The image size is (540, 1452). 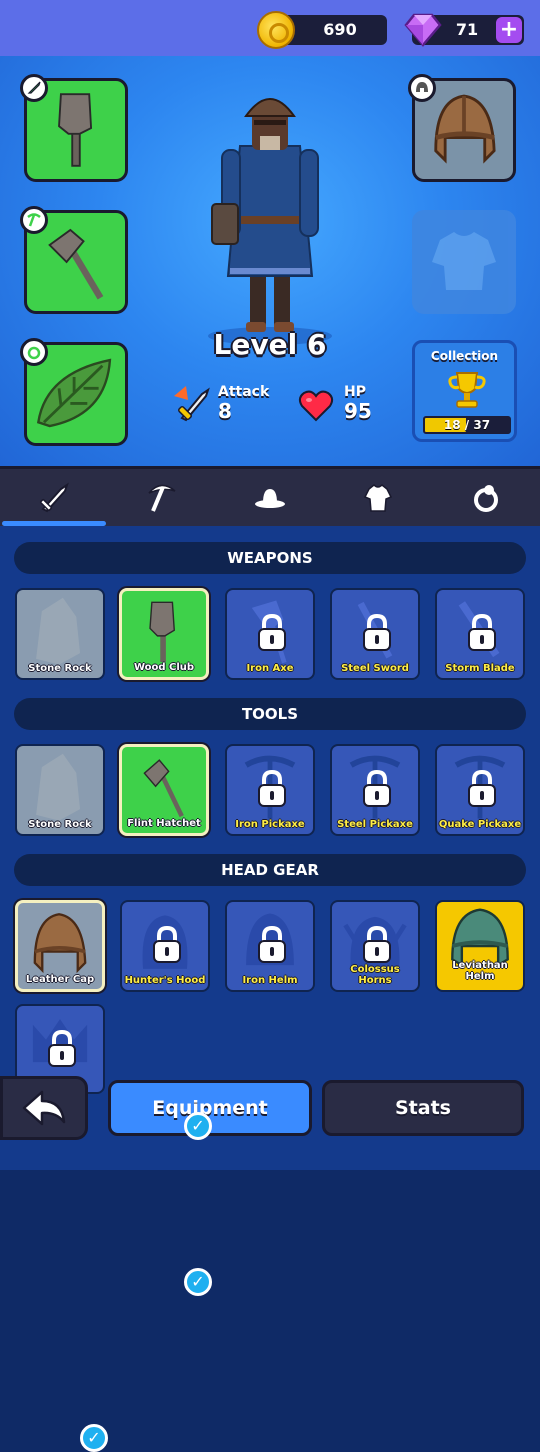 I want to click on category-tabs, so click(x=270, y=496).